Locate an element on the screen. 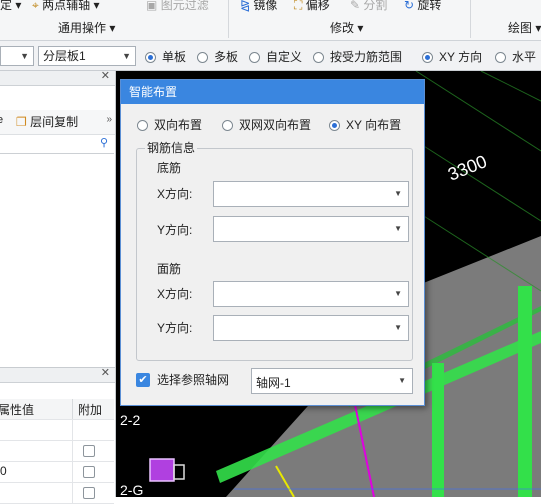  bottom-bar-heading: 底筋 is located at coordinates (169, 168).